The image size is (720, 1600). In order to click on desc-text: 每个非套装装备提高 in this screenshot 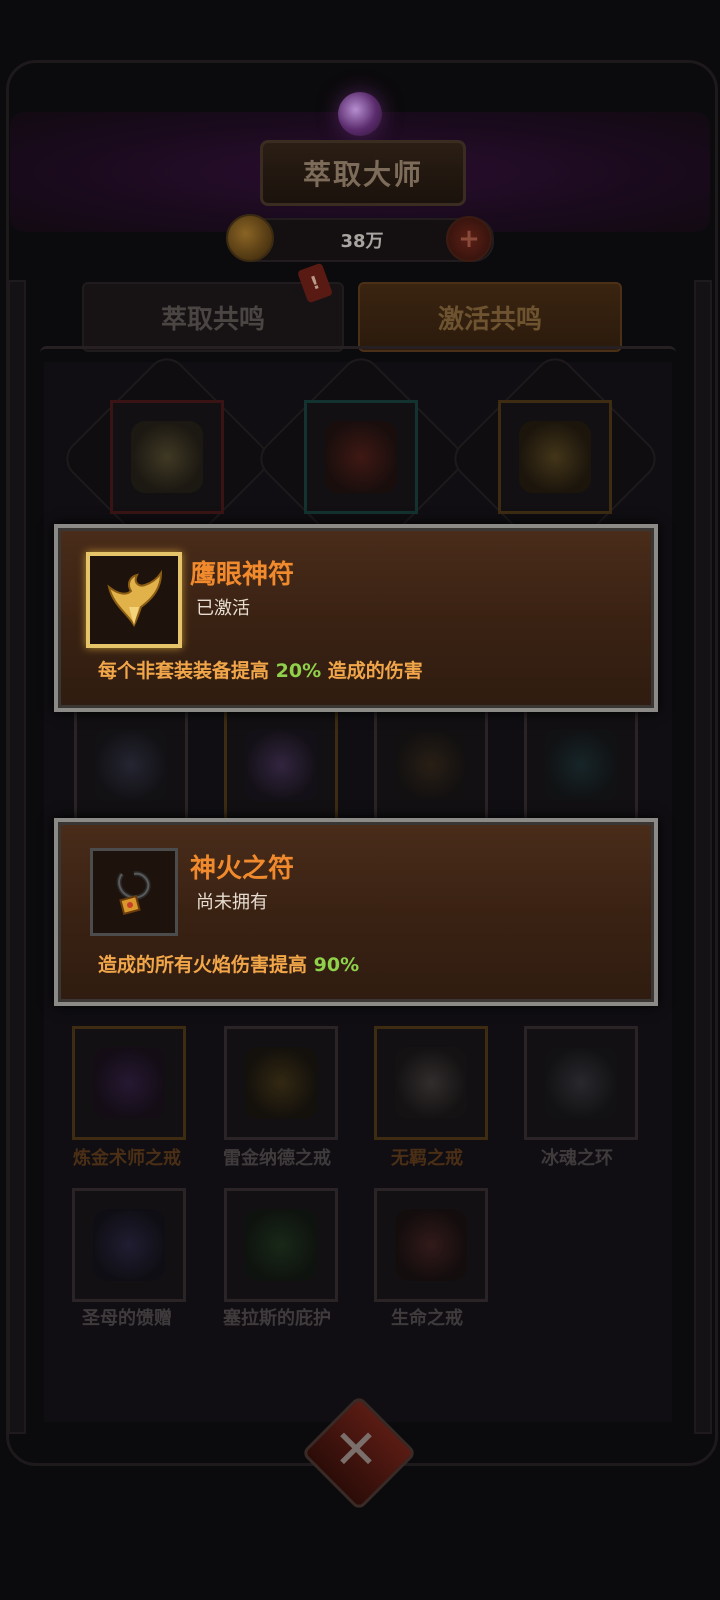, I will do `click(187, 671)`.